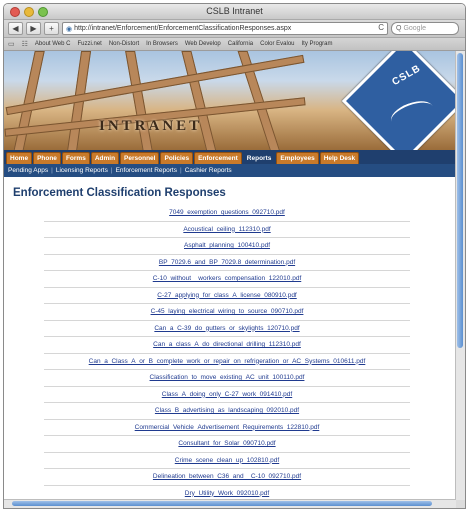 This screenshot has height=510, width=467. What do you see at coordinates (381, 27) in the screenshot?
I see `reload-icon: C` at bounding box center [381, 27].